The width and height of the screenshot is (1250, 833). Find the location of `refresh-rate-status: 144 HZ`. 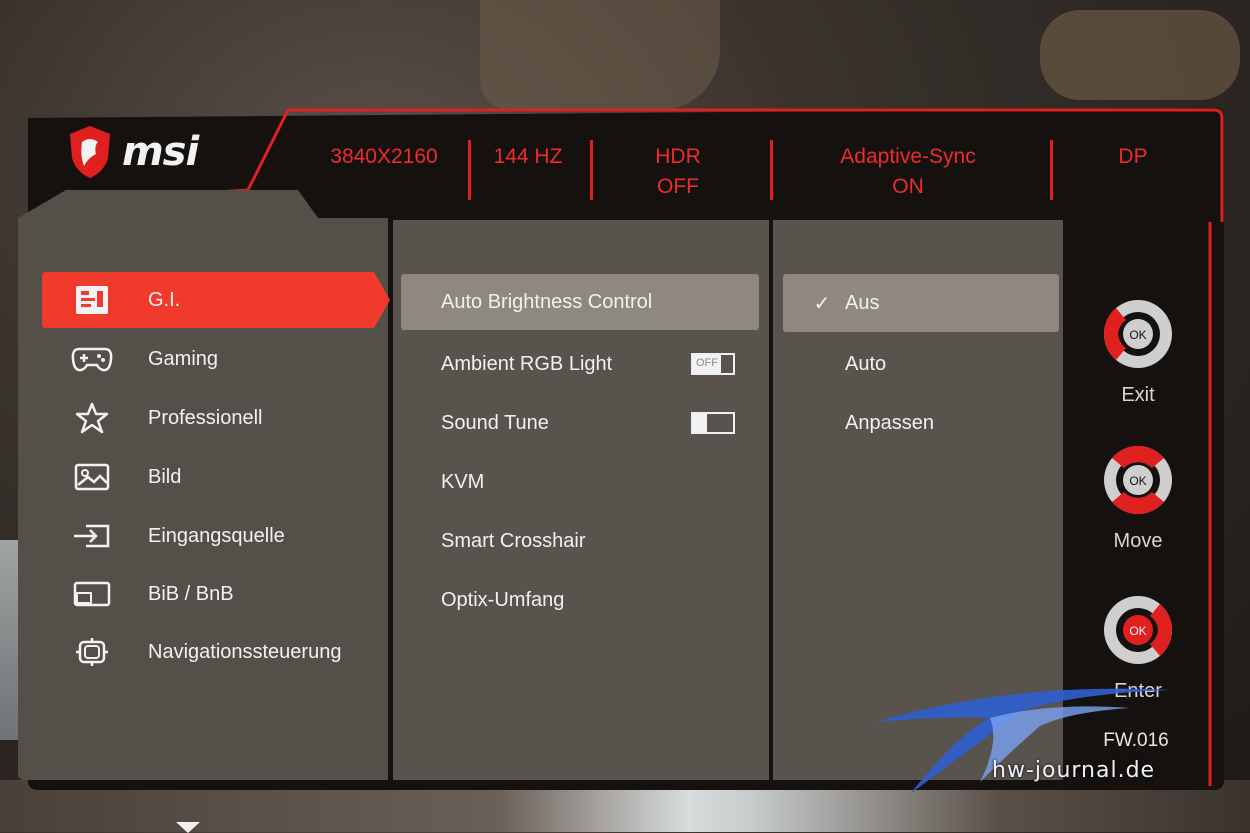

refresh-rate-status: 144 HZ is located at coordinates (528, 156).